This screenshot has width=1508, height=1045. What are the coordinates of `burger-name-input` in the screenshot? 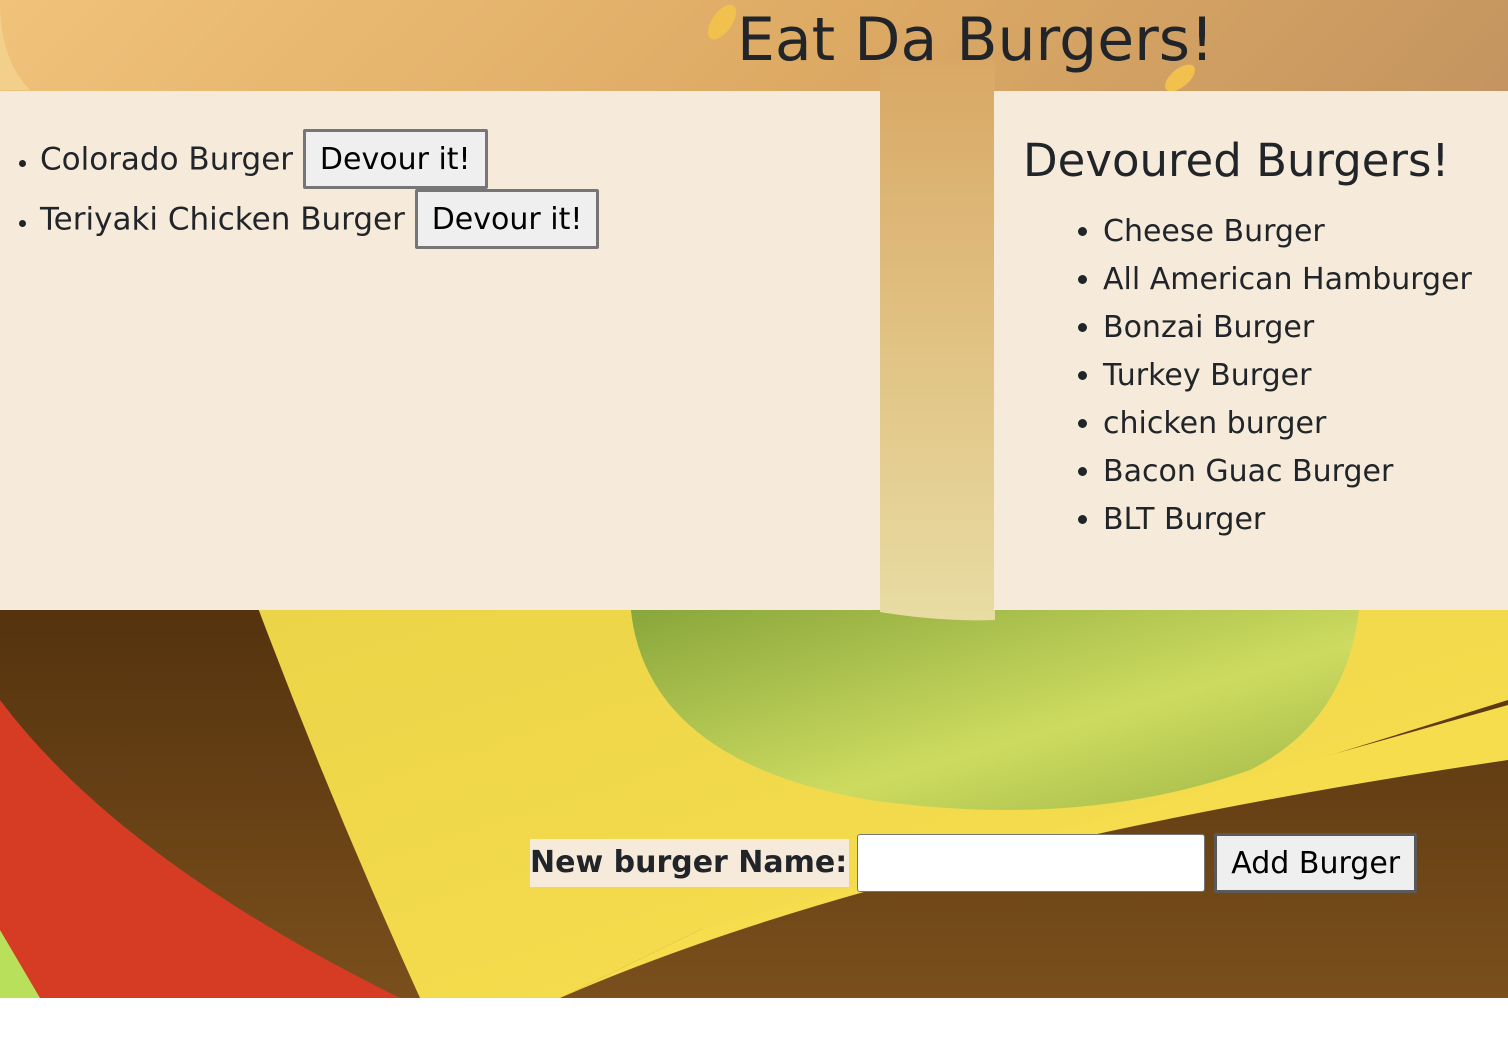 It's located at (1031, 863).